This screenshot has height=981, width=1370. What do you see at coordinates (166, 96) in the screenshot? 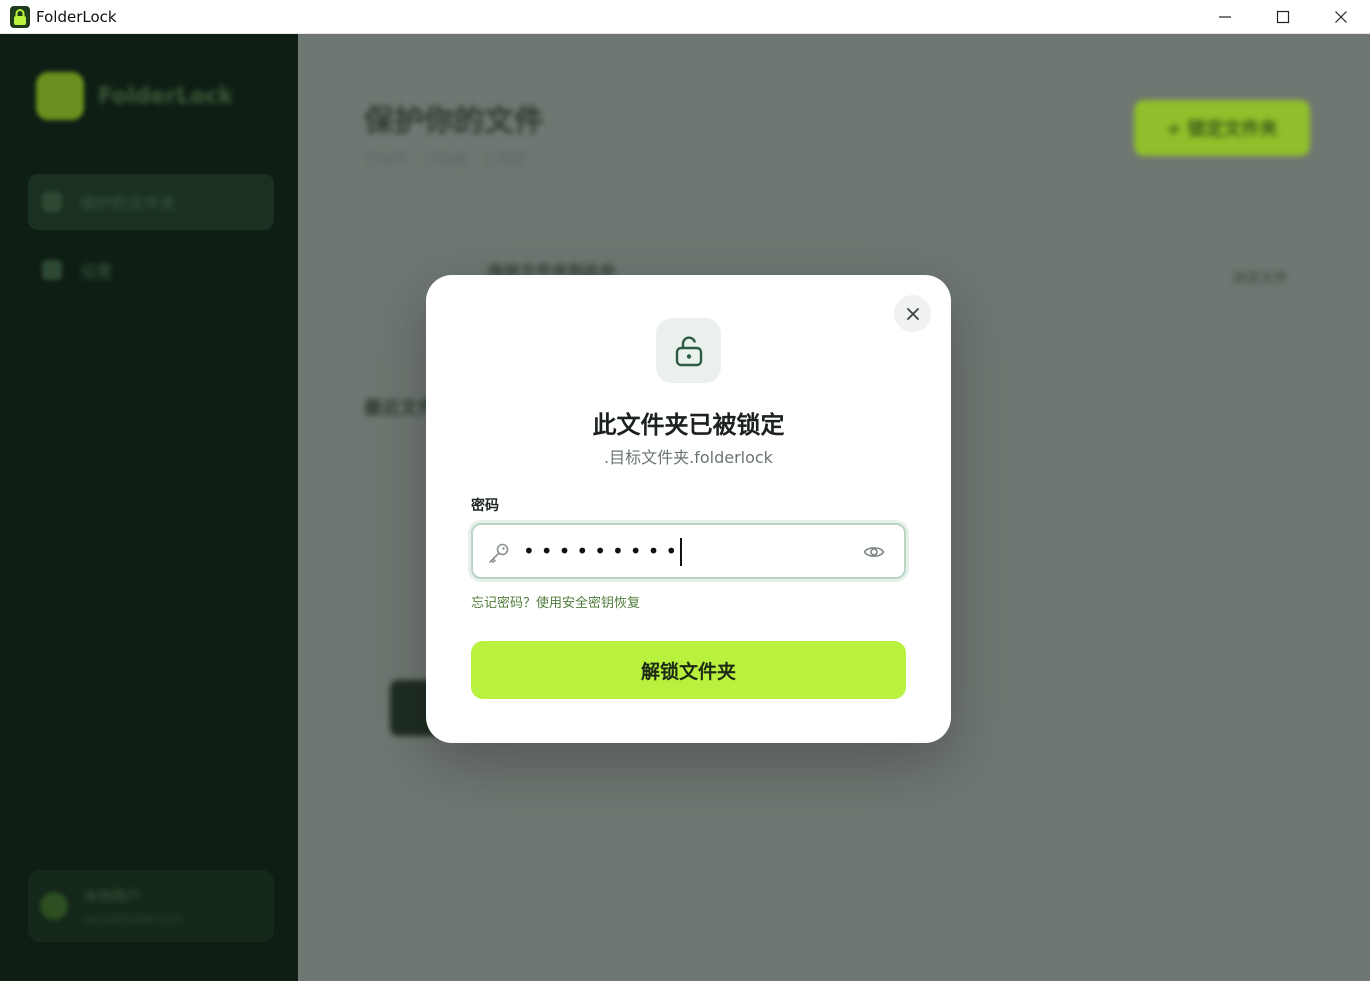
I see `brand-name: FolderLock` at bounding box center [166, 96].